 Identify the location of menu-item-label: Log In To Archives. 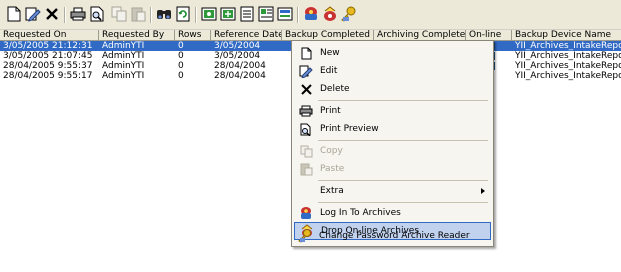
(360, 213).